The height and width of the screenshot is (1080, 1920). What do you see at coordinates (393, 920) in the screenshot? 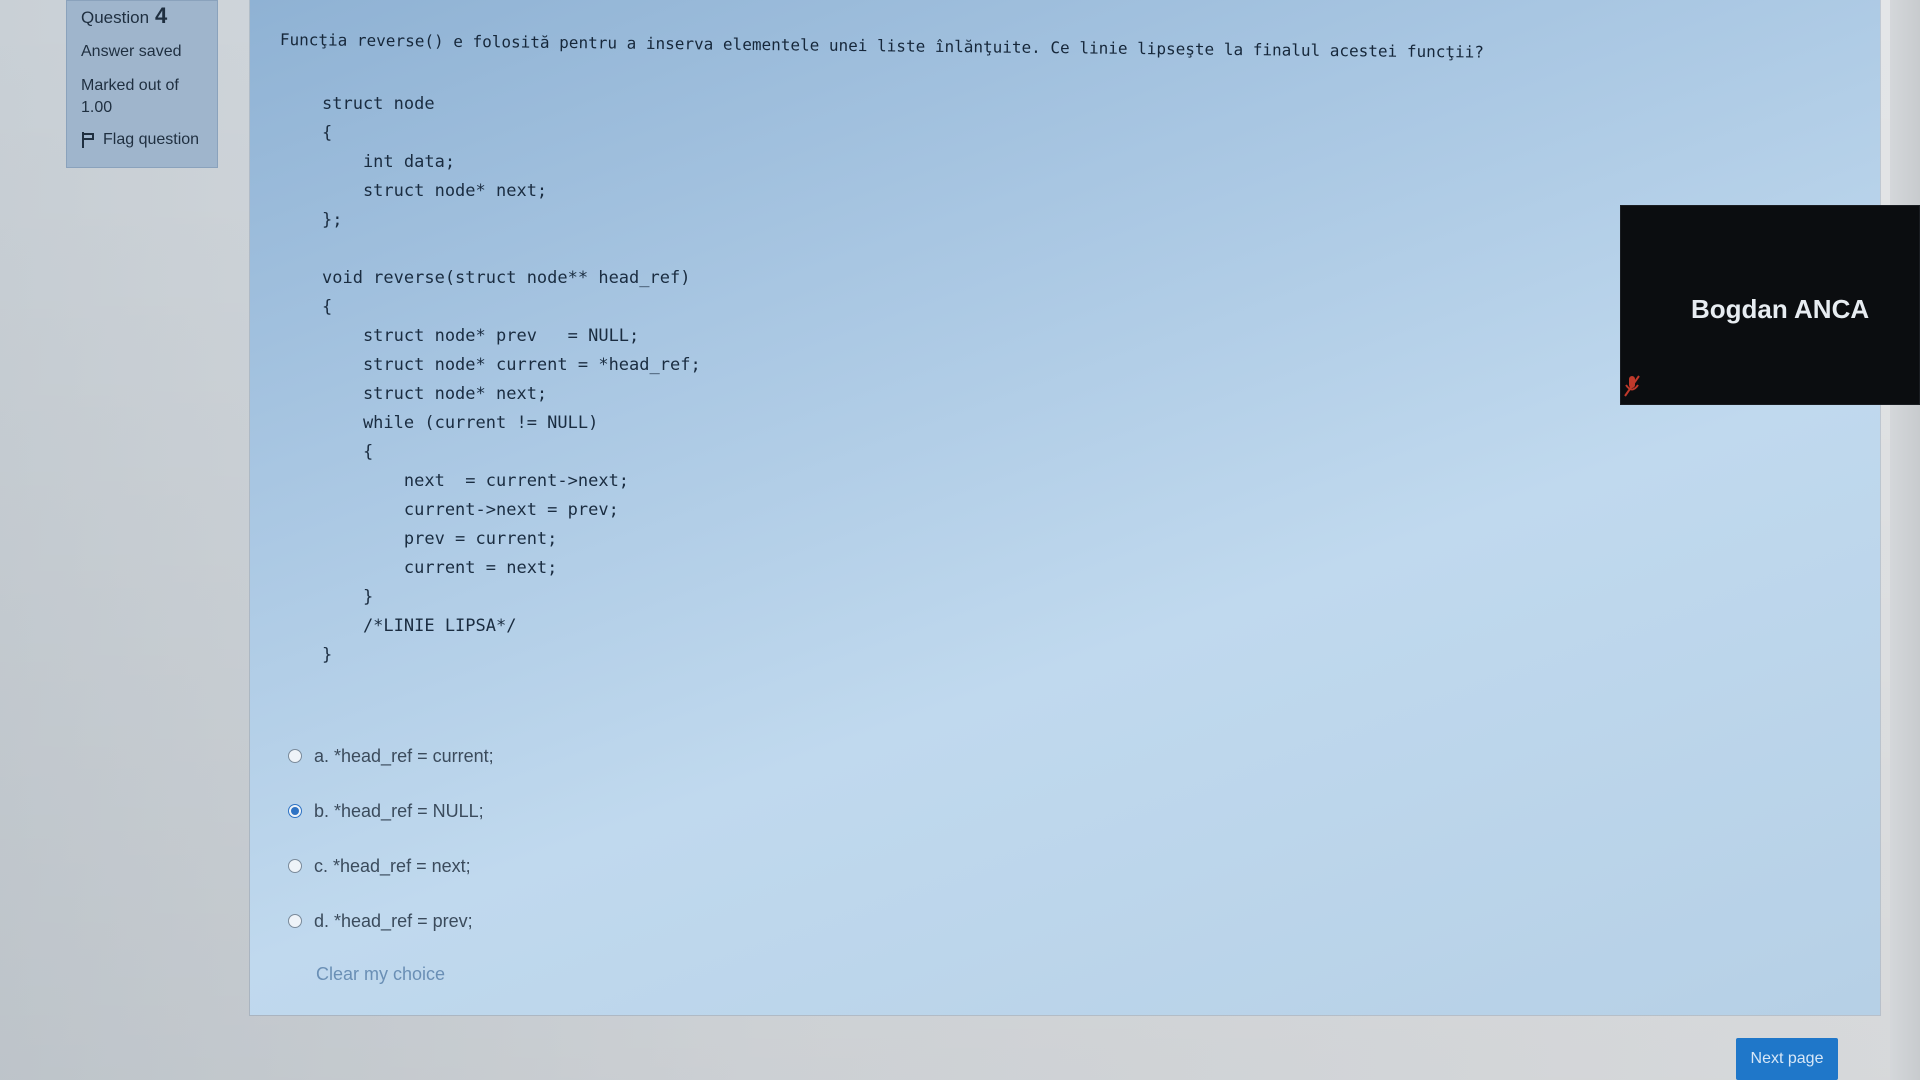
I see `answer-label: d. *head_ref = prev;` at bounding box center [393, 920].